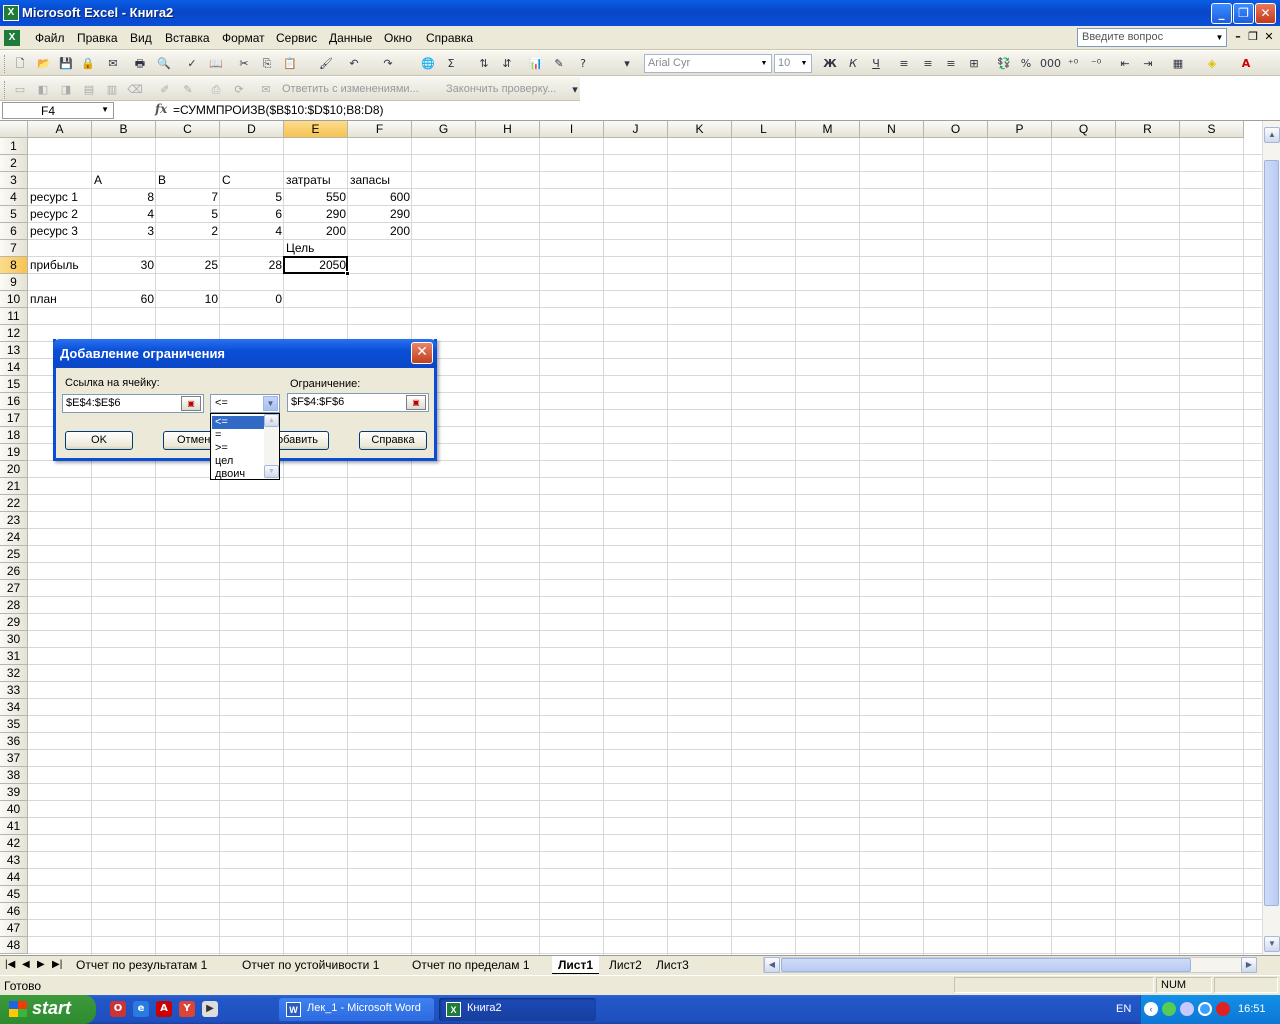 This screenshot has height=1024, width=1280. Describe the element at coordinates (14, 673) in the screenshot. I see `row-header: 32` at that location.